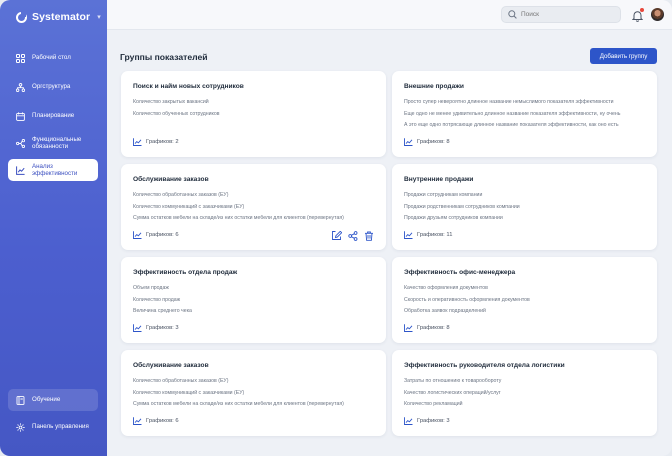 Image resolution: width=672 pixels, height=456 pixels. I want to click on share-icon, so click(353, 236).